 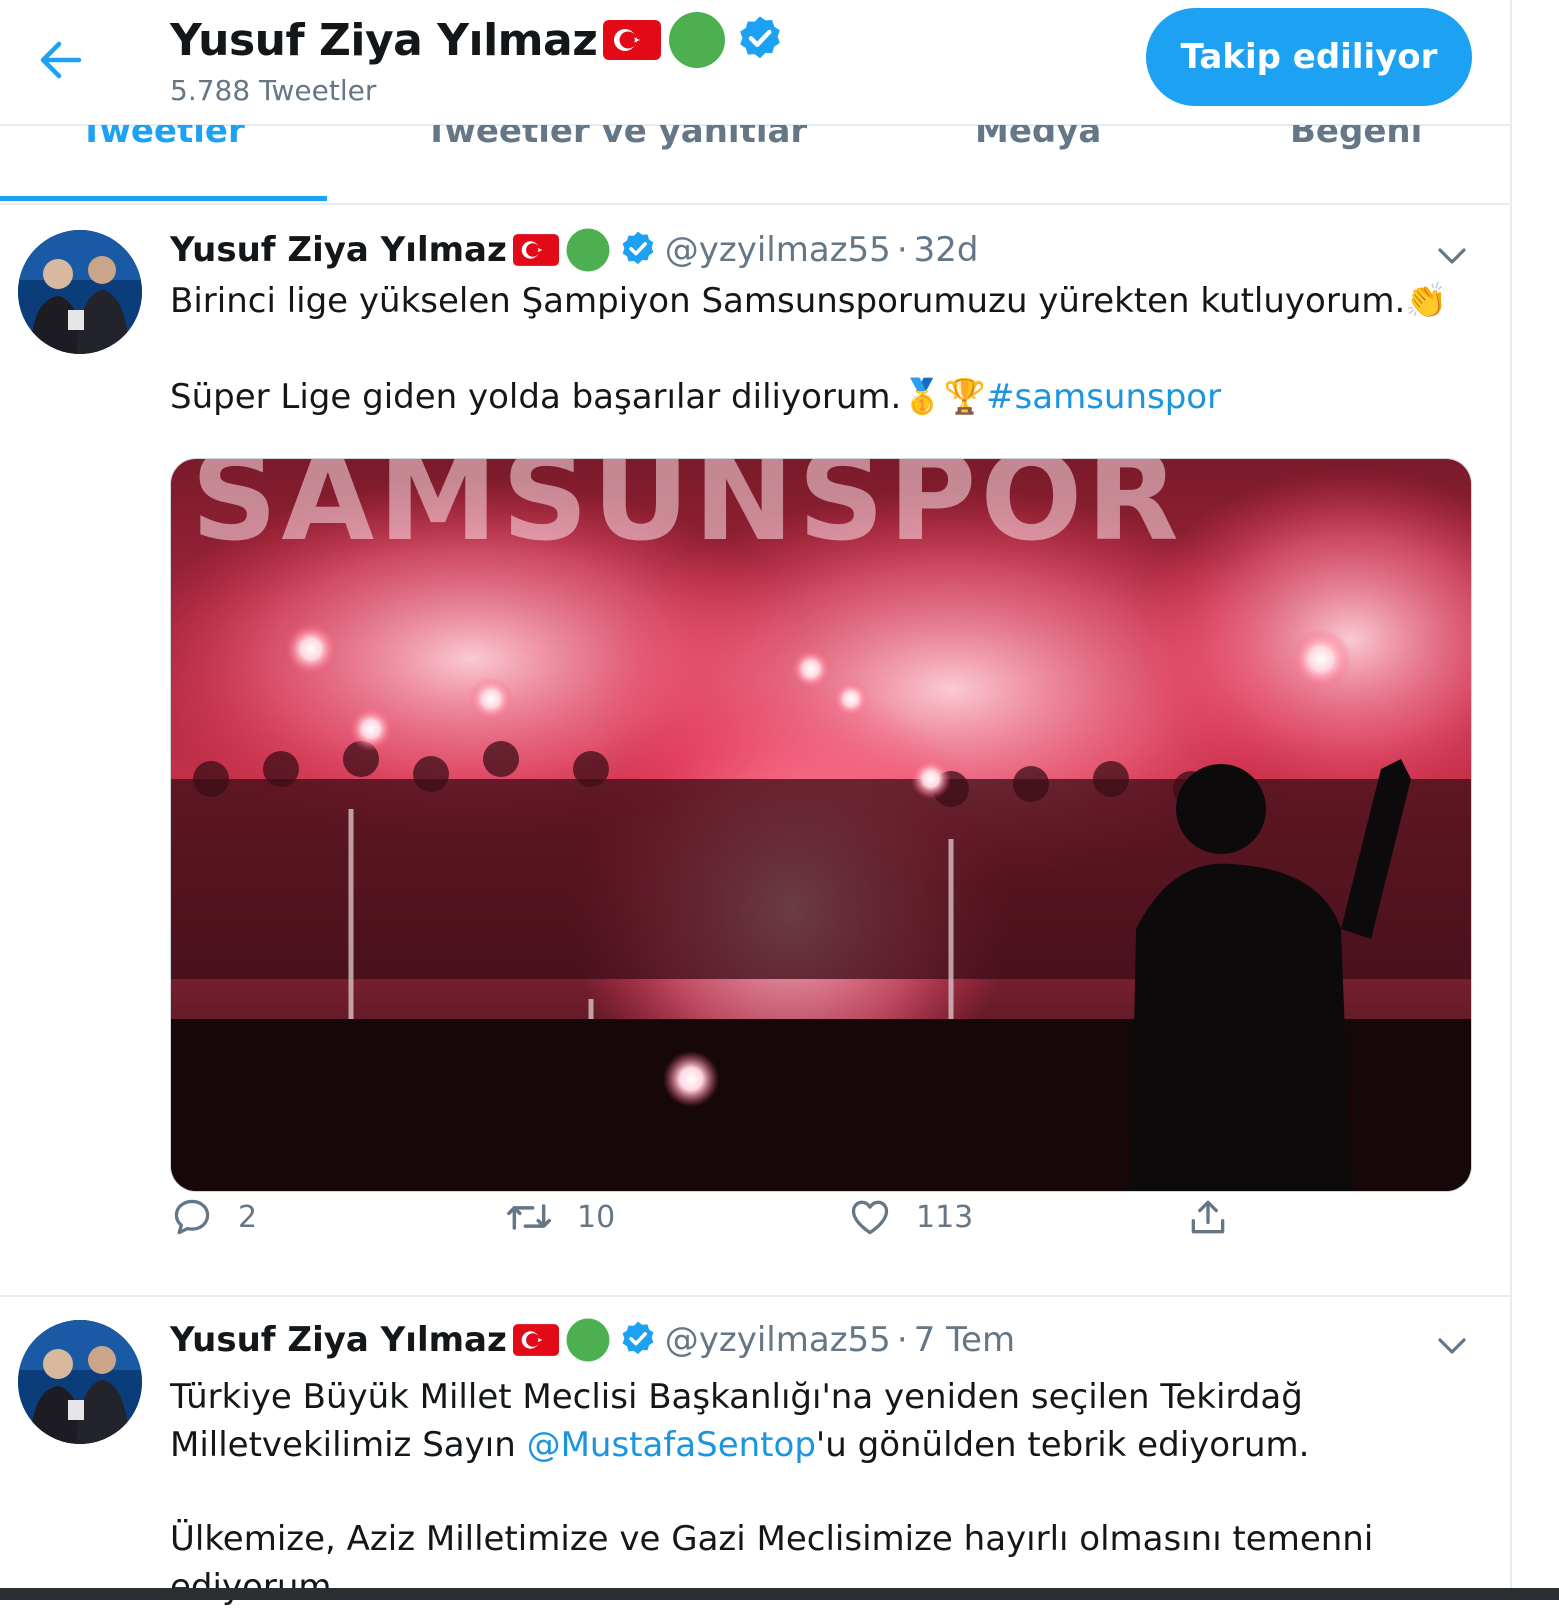 I want to click on tweet-count: 5.788 Tweetler, so click(x=273, y=90).